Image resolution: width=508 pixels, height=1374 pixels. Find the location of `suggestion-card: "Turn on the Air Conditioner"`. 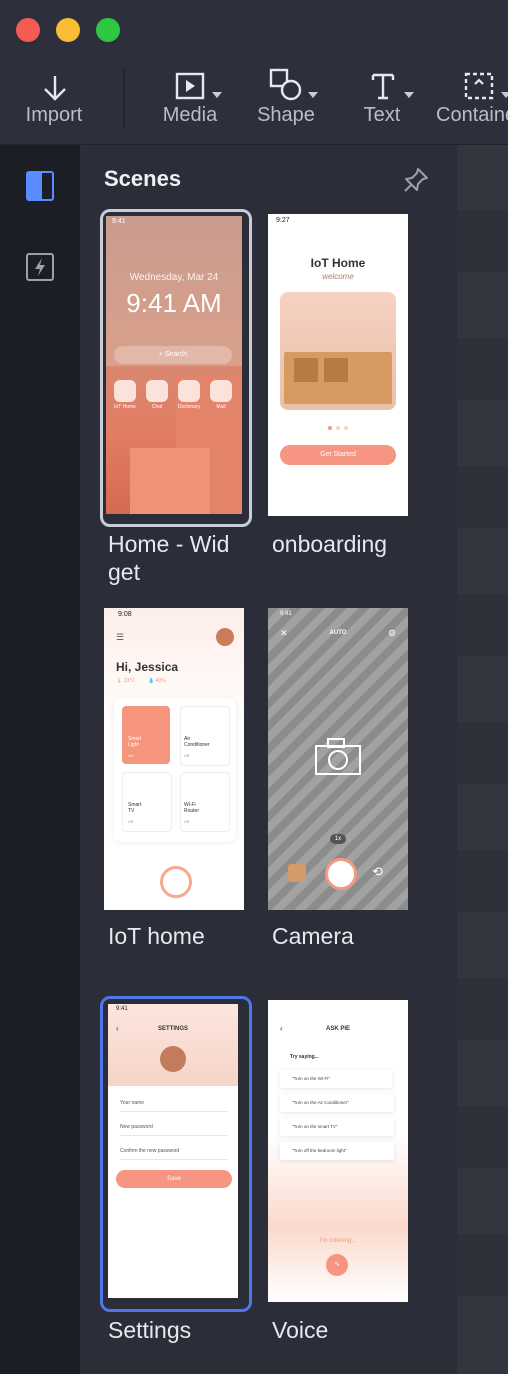

suggestion-card: "Turn on the Air Conditioner" is located at coordinates (337, 1103).